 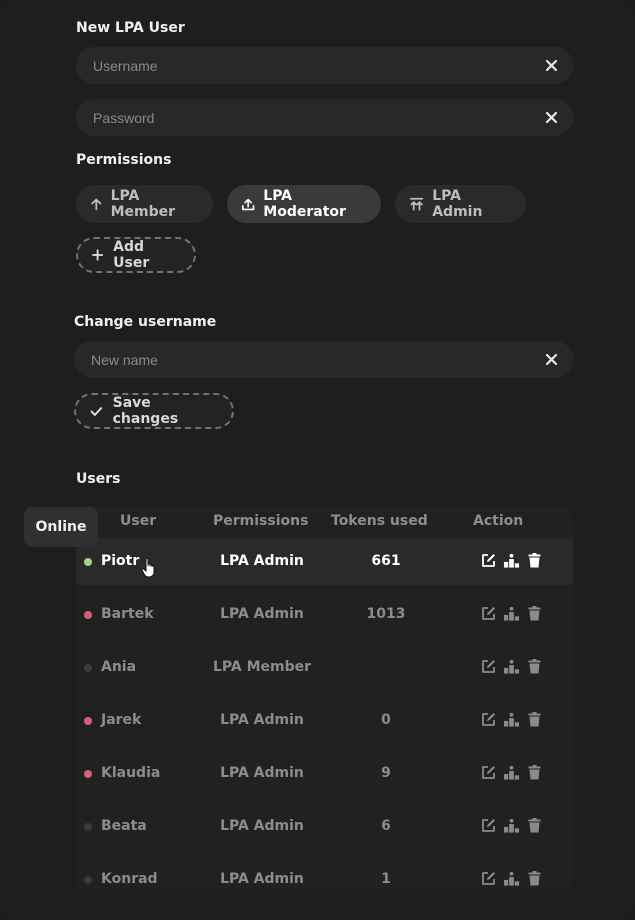 What do you see at coordinates (121, 720) in the screenshot?
I see `user-name: Jarek` at bounding box center [121, 720].